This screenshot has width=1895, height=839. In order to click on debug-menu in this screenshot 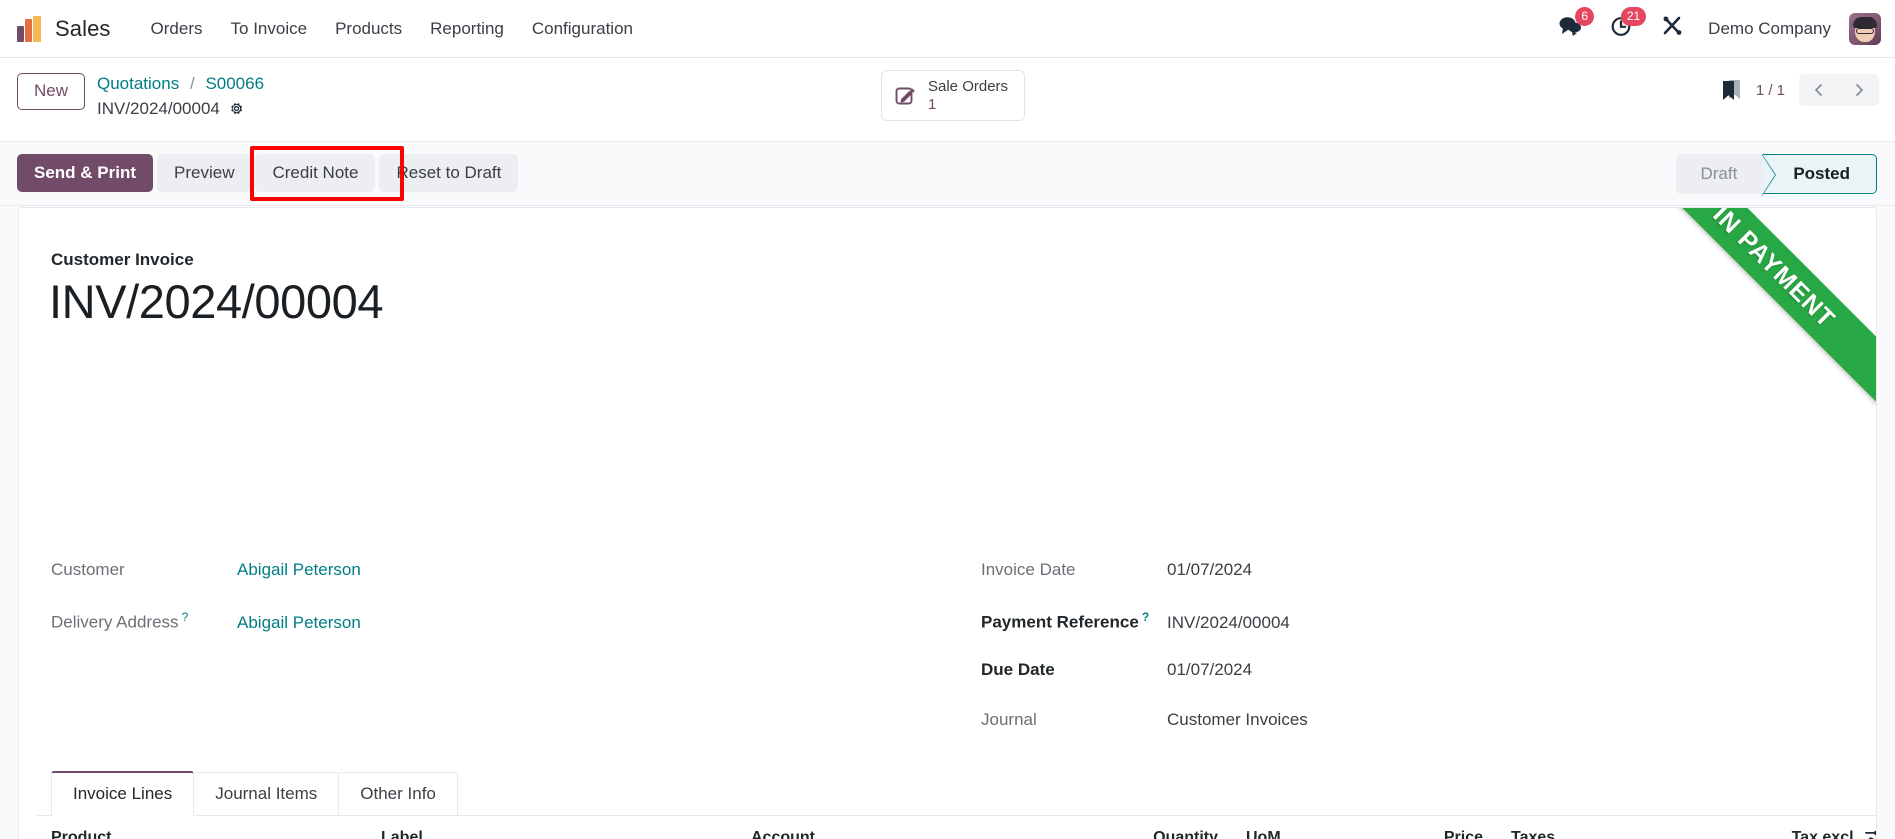, I will do `click(1674, 28)`.